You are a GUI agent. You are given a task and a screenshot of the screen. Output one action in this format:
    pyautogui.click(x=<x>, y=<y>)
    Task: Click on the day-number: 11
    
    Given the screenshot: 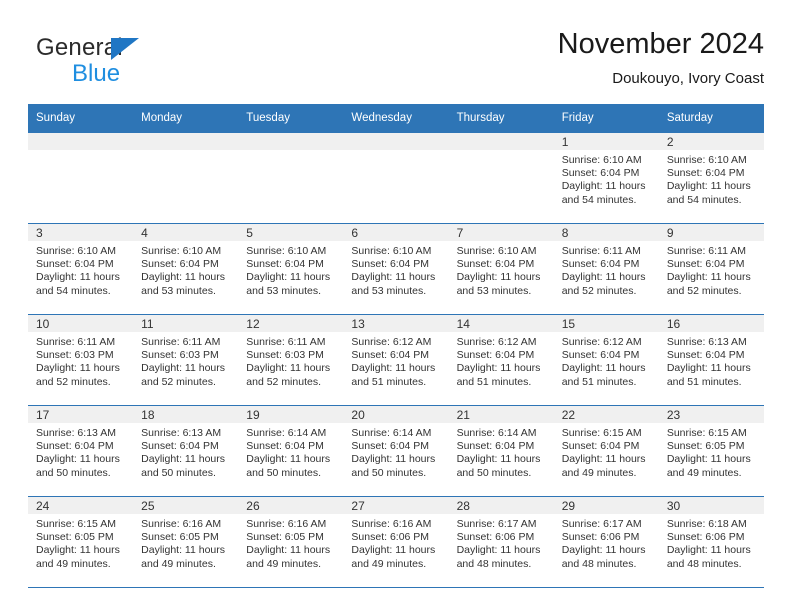 What is the action you would take?
    pyautogui.click(x=186, y=323)
    